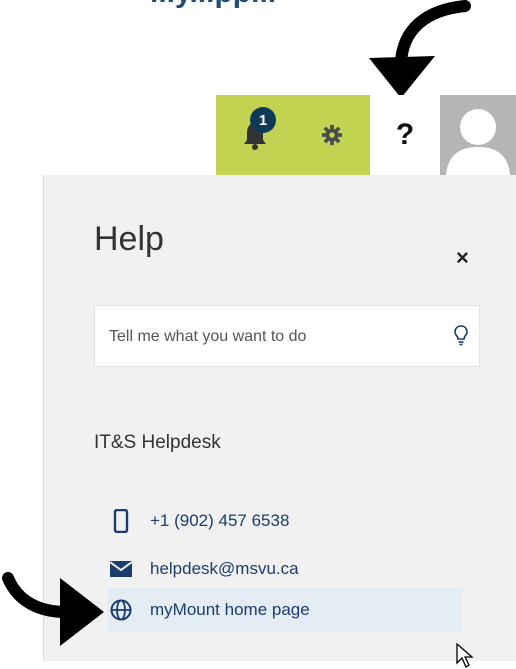 This screenshot has height=669, width=516. I want to click on settings-button, so click(332, 135).